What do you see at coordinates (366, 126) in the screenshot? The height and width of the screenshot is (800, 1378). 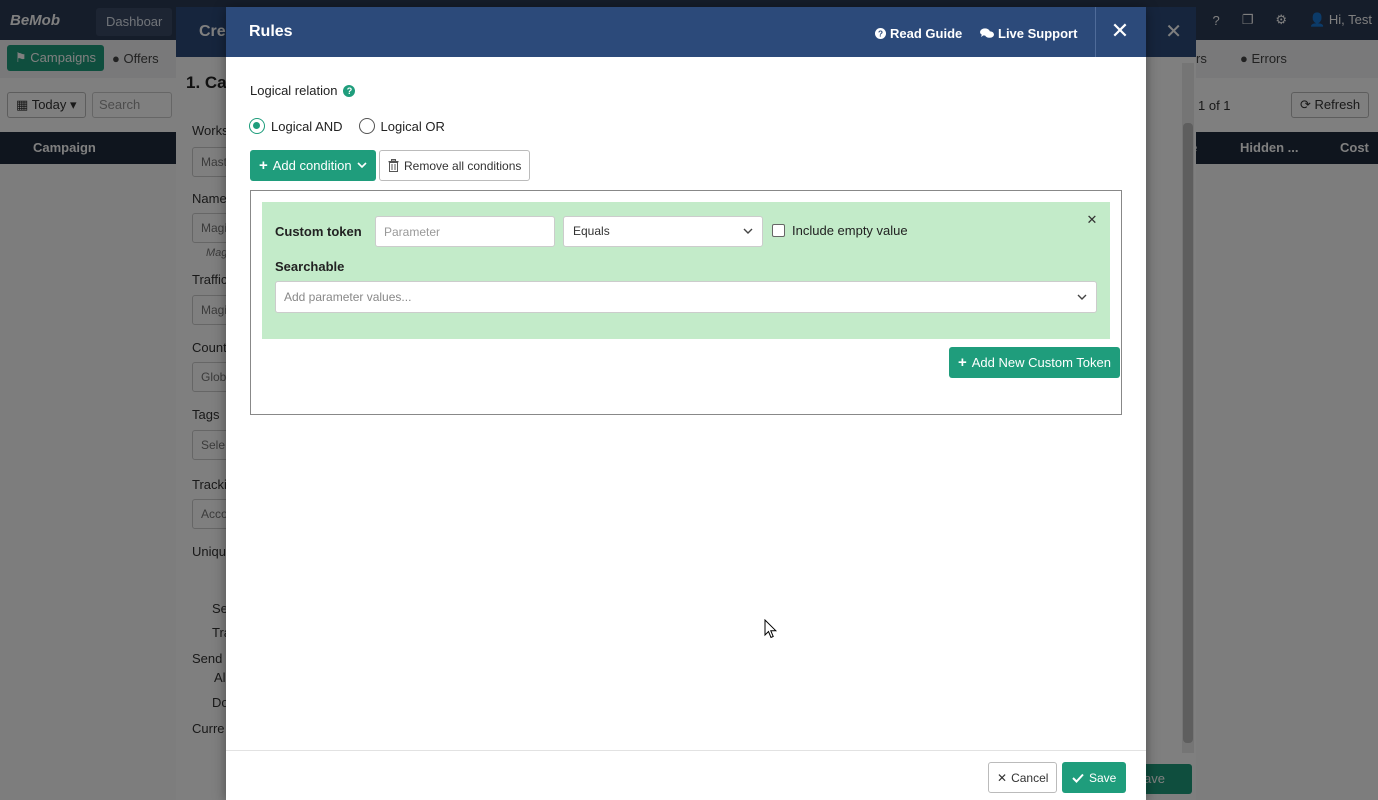 I see `radio-or-circle` at bounding box center [366, 126].